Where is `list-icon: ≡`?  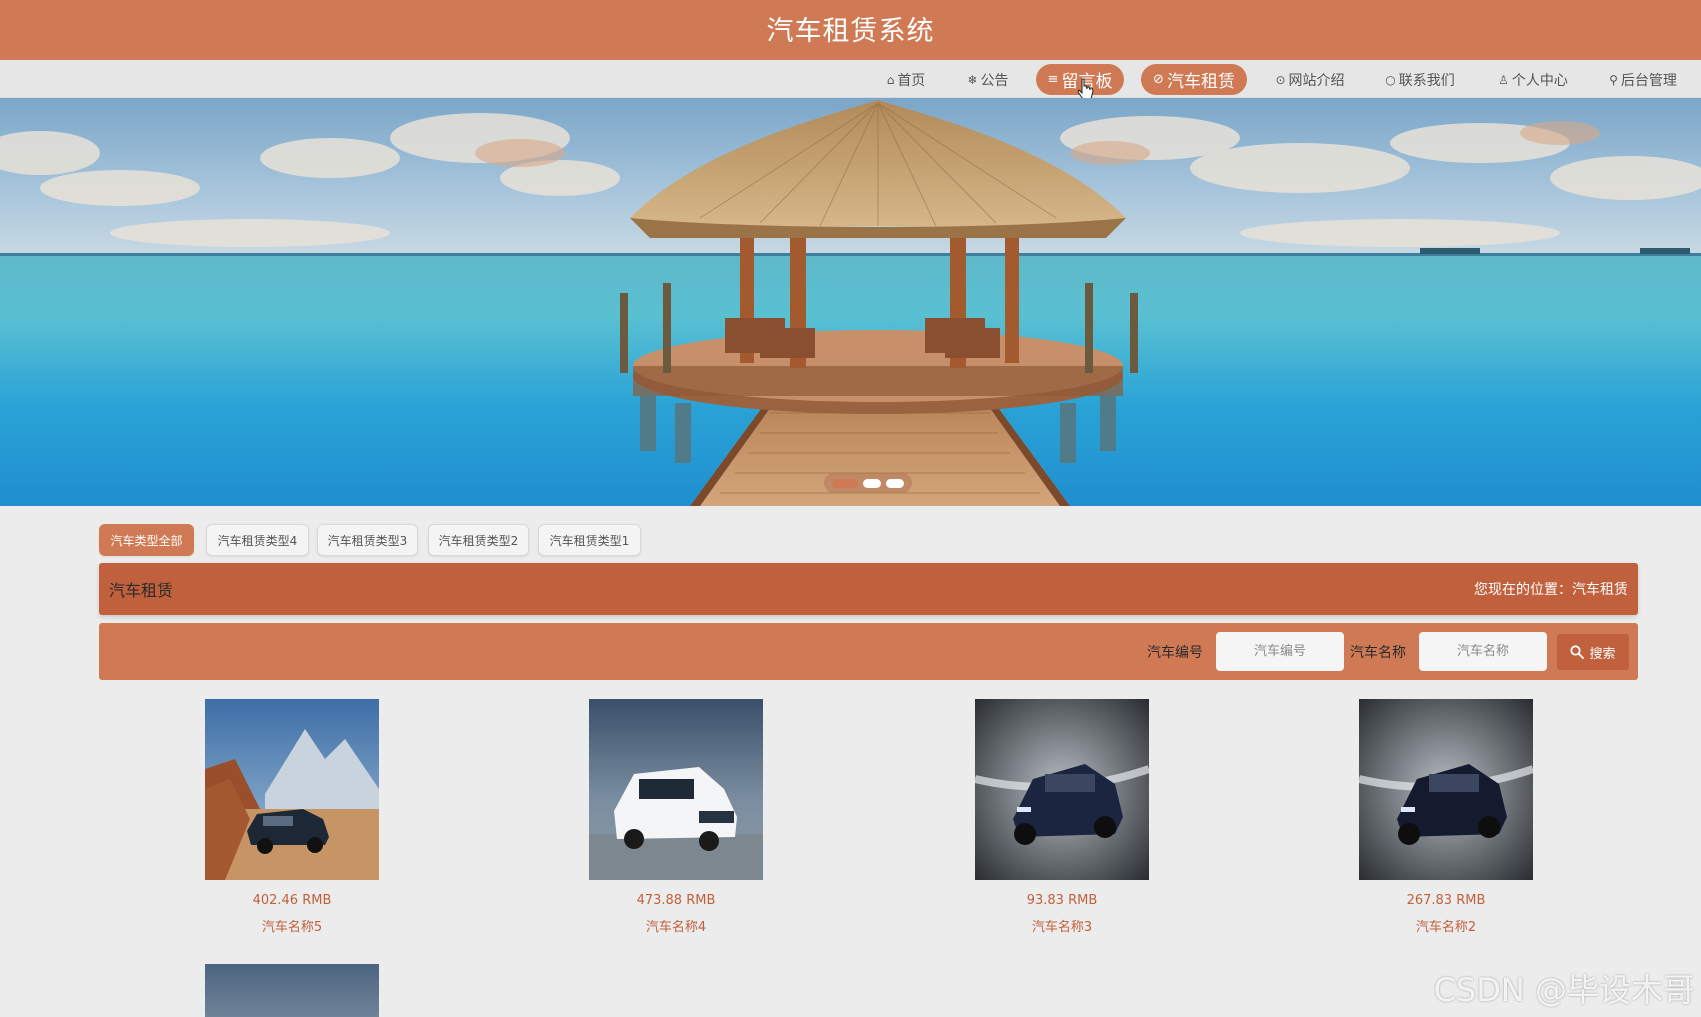
list-icon: ≡ is located at coordinates (1053, 79).